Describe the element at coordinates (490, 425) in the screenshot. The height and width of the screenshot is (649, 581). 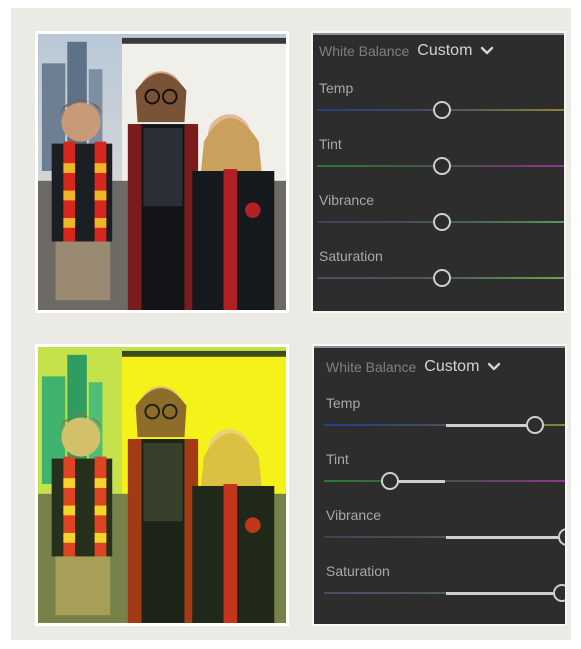
I see `temp-slider-fill` at that location.